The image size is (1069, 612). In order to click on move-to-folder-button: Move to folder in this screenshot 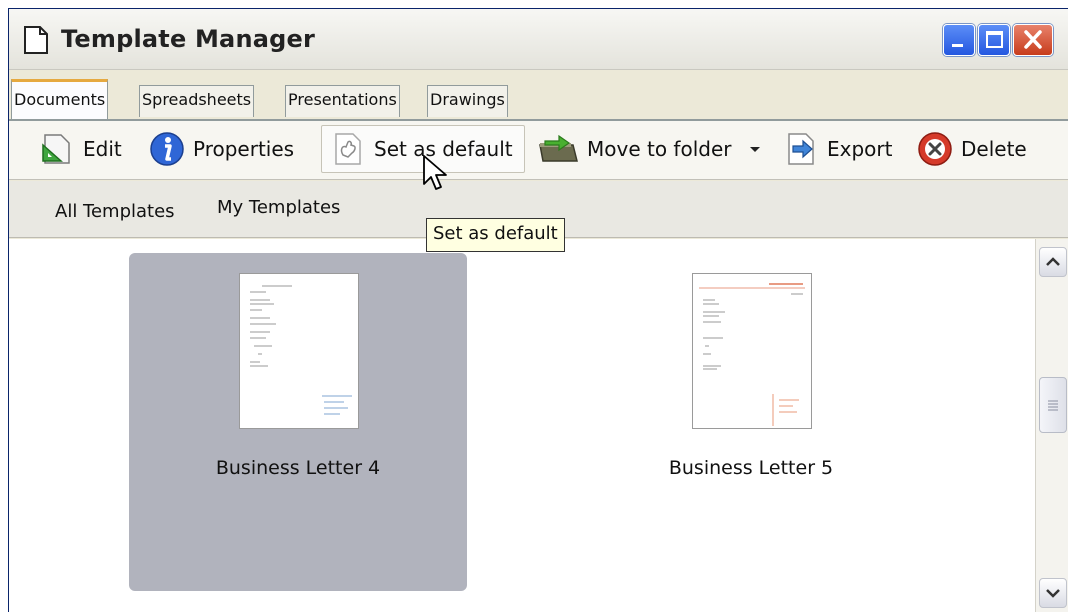, I will do `click(651, 149)`.